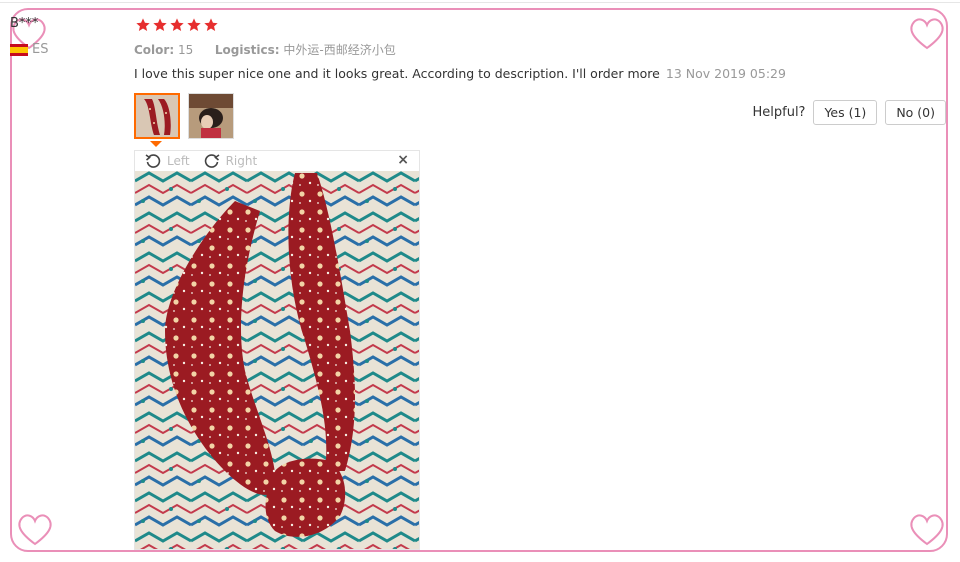 This screenshot has height=562, width=960. What do you see at coordinates (403, 160) in the screenshot?
I see `close-viewer-button: ×` at bounding box center [403, 160].